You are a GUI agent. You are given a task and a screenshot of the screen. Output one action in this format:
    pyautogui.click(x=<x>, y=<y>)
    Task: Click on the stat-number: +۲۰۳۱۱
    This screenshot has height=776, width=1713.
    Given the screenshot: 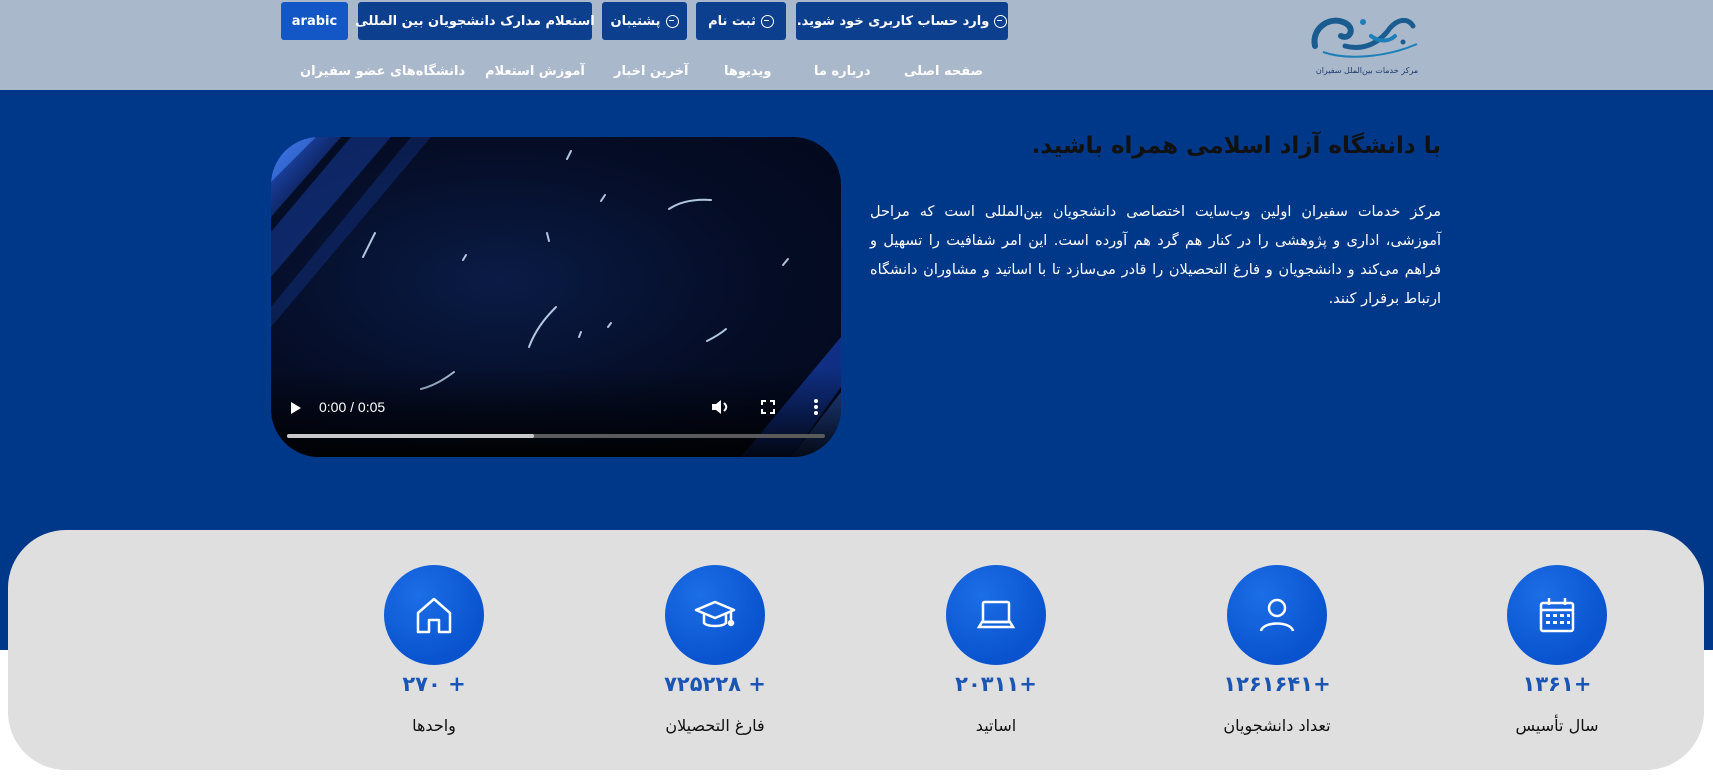 What is the action you would take?
    pyautogui.click(x=996, y=684)
    